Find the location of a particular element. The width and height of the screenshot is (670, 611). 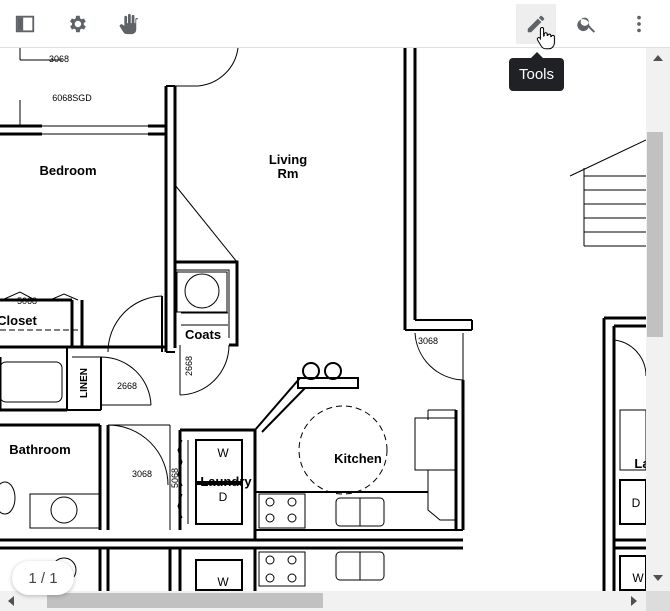

room-label-la: La is located at coordinates (640, 463).